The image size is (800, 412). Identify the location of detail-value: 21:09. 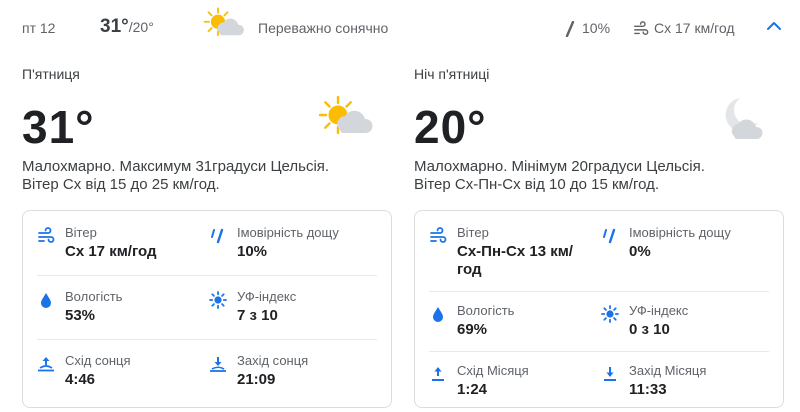
(256, 379).